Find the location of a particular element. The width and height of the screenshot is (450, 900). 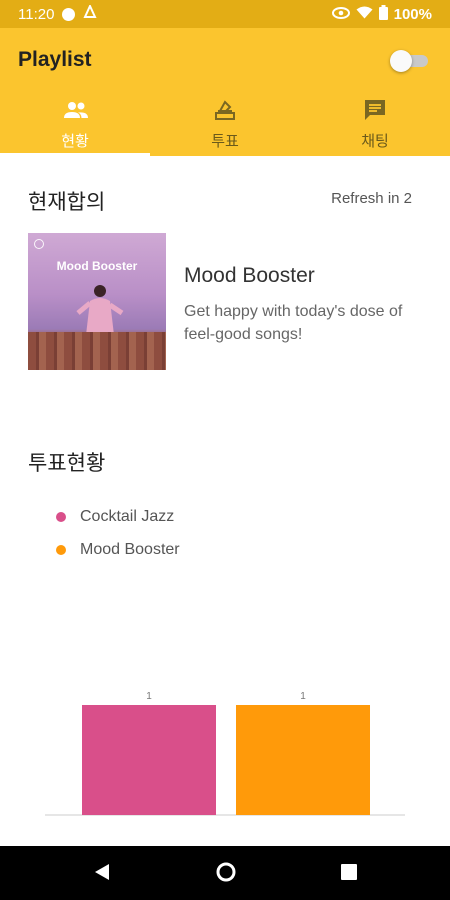

chart-legend: Cocktail Jazz Mood Booster is located at coordinates (118, 533).